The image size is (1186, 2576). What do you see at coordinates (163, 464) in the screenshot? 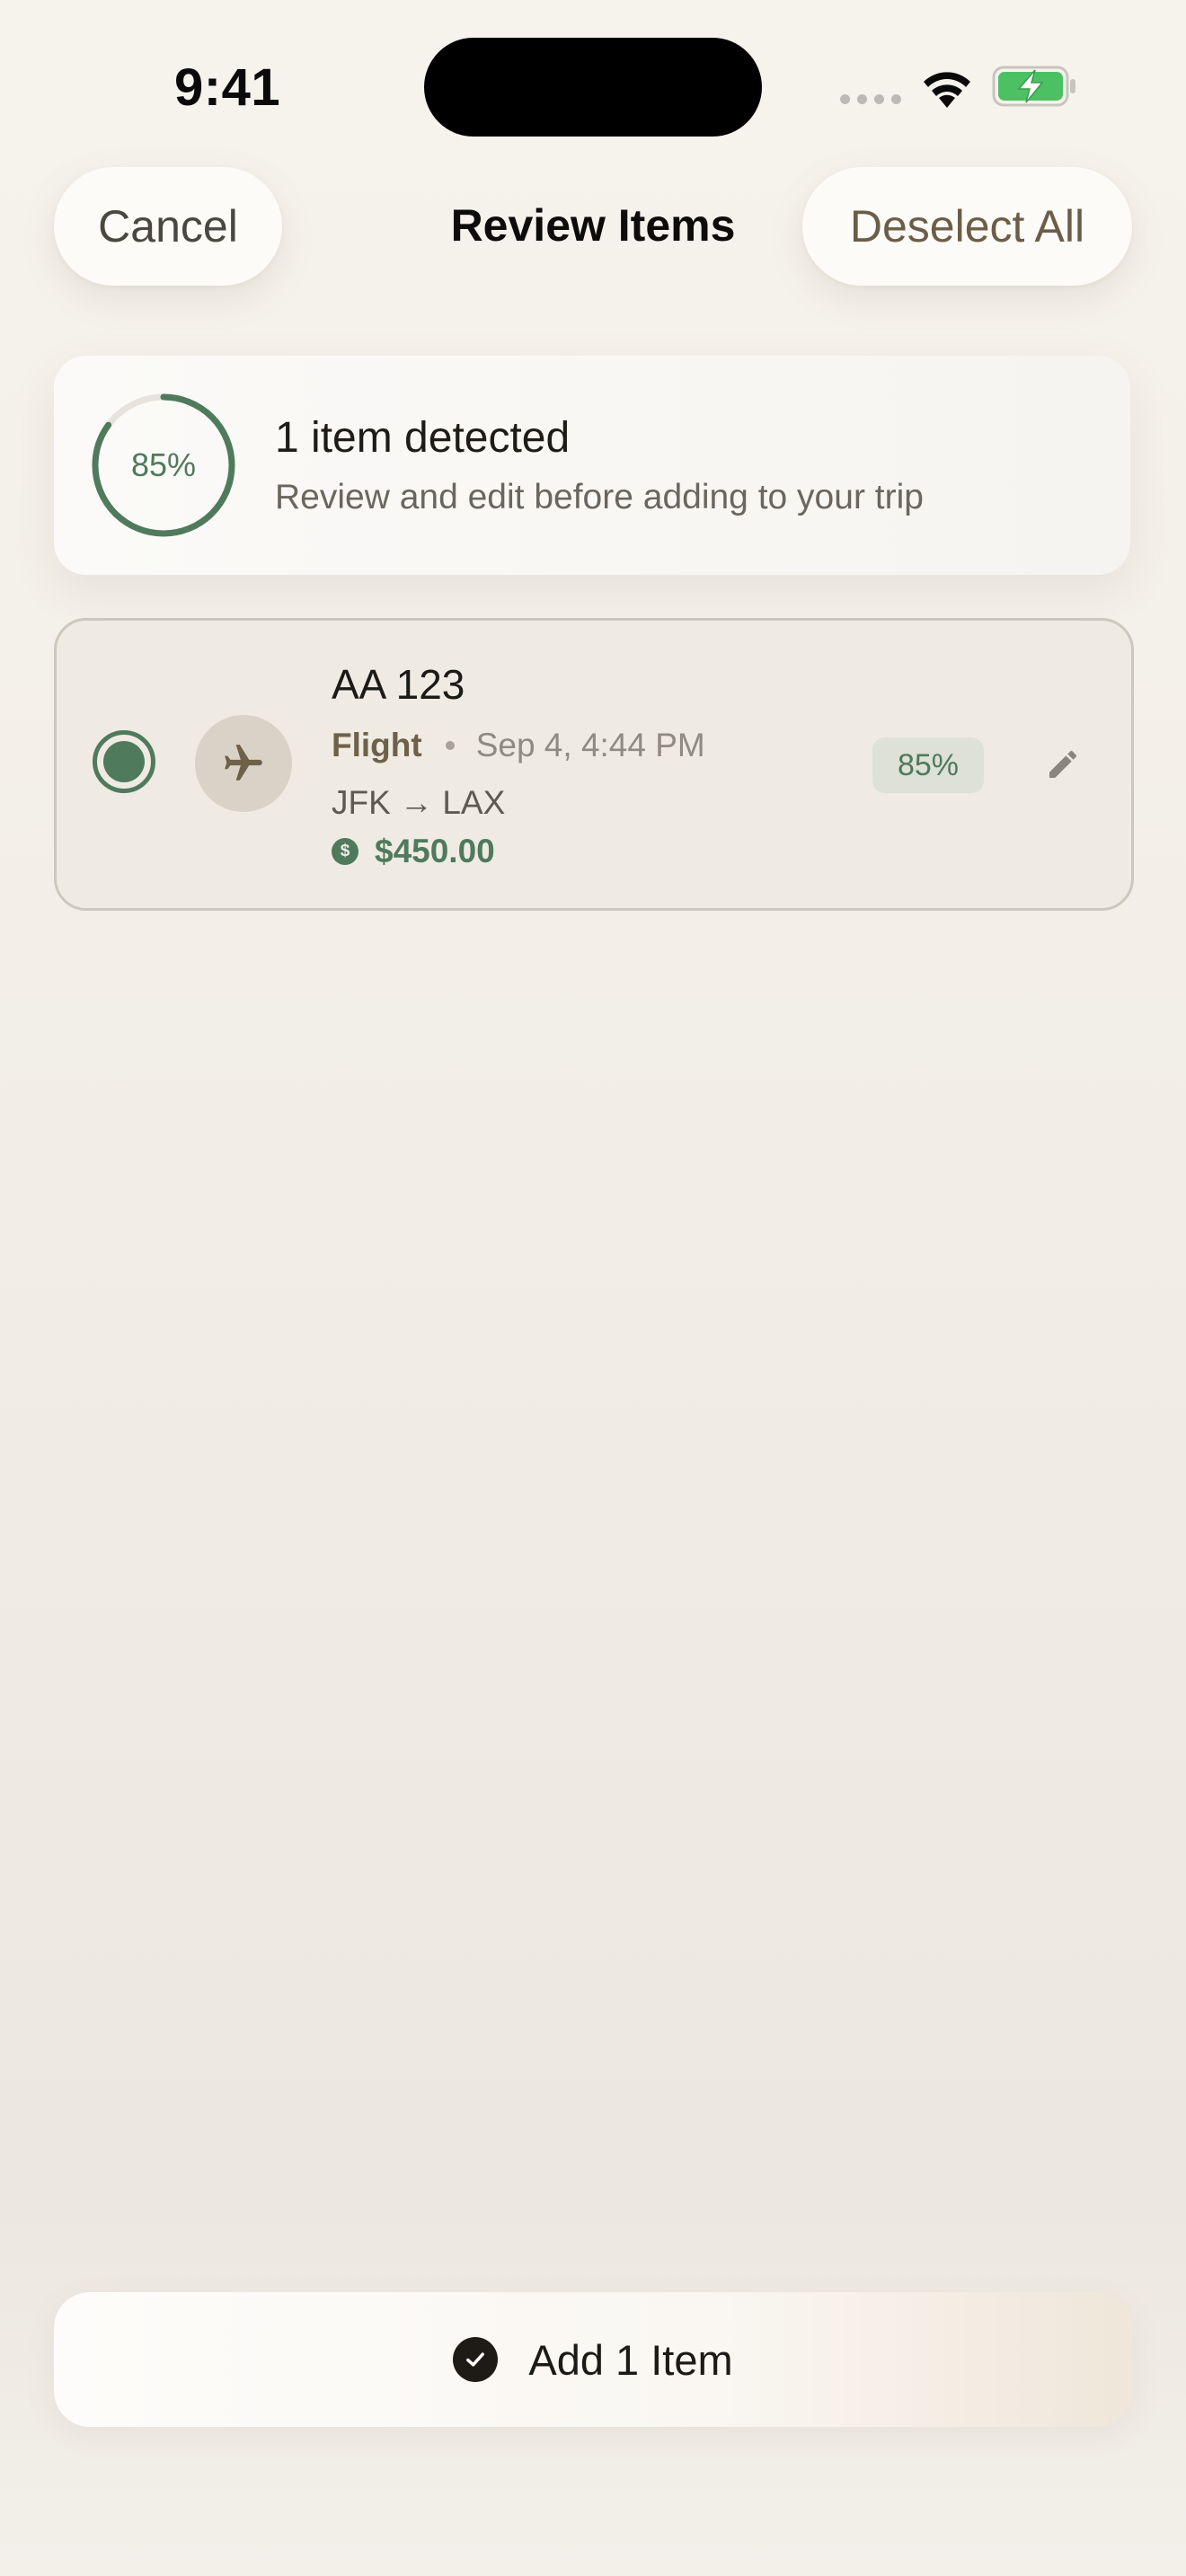
I see `confidence-percent: 85%` at bounding box center [163, 464].